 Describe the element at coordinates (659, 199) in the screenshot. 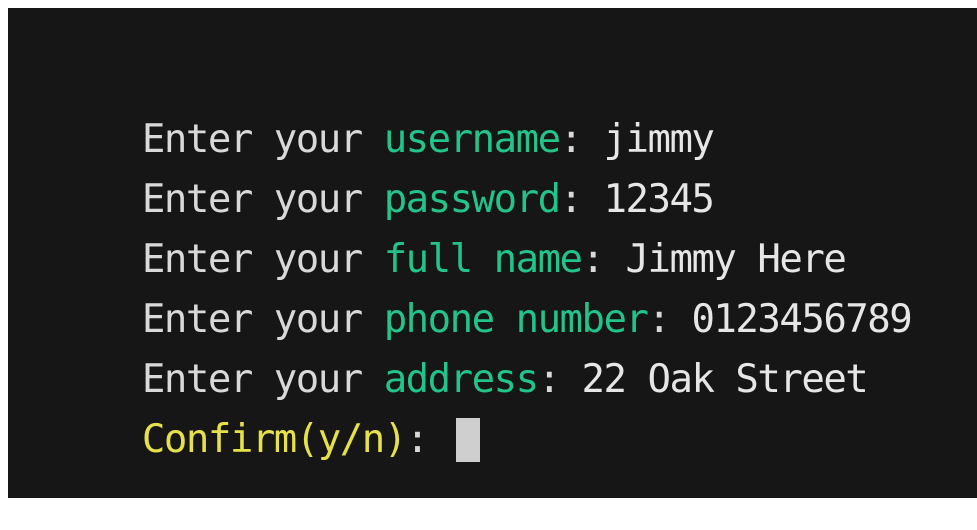

I see `password-value: 12345` at that location.